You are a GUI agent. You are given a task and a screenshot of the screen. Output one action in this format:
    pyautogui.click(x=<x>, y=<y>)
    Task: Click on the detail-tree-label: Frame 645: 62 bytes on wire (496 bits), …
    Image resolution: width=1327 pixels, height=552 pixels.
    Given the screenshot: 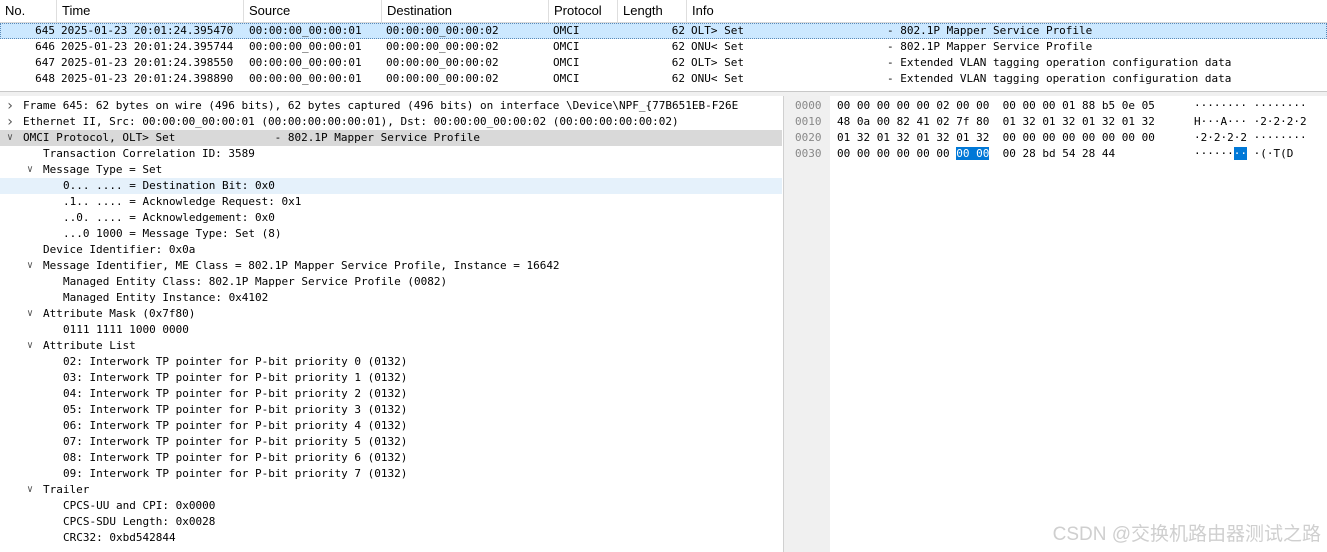 What is the action you would take?
    pyautogui.click(x=381, y=105)
    